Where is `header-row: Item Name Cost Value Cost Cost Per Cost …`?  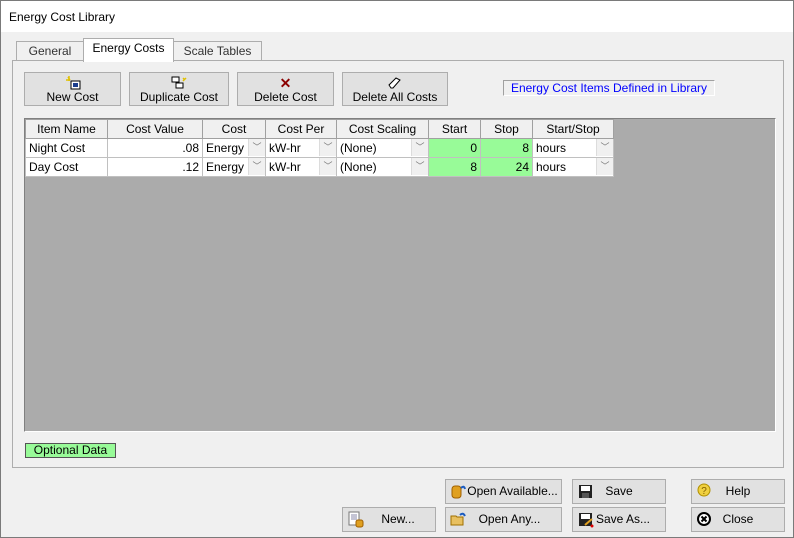 header-row: Item Name Cost Value Cost Cost Per Cost … is located at coordinates (319, 129).